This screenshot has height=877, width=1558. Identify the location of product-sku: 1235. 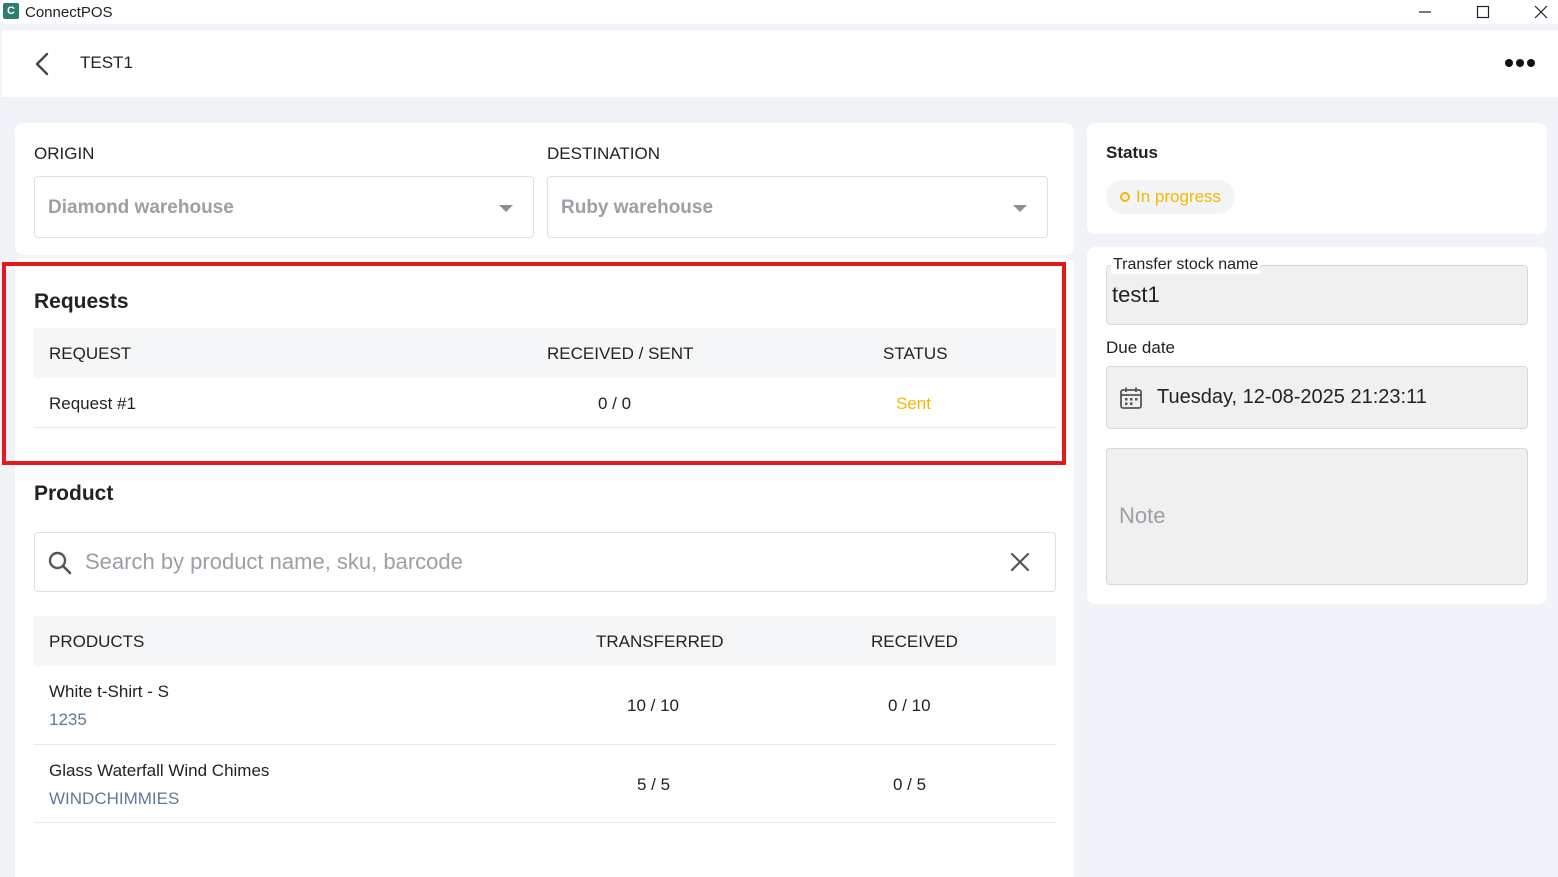
(68, 719).